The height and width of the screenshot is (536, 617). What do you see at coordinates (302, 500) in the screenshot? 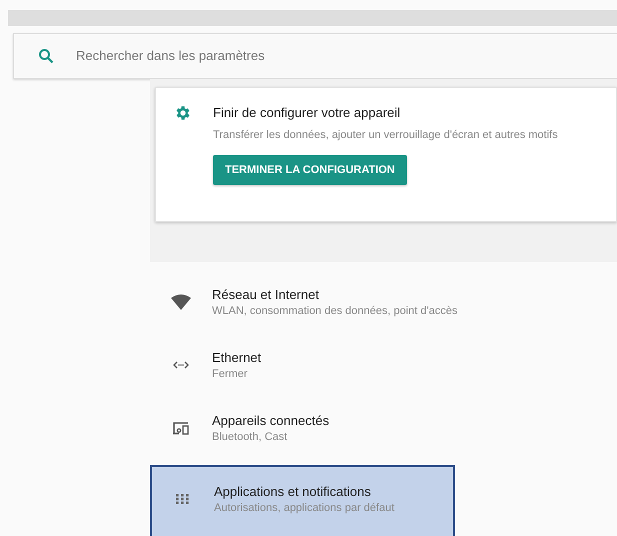
I see `settings-item: Applications et notifications Autorisations, applications par défaut` at bounding box center [302, 500].